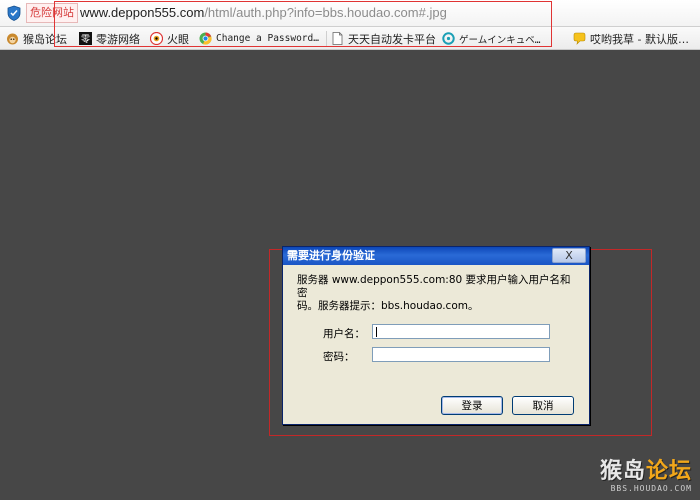 The width and height of the screenshot is (700, 500). I want to click on bookmark-item: 天天自动发卡平台, so click(383, 38).